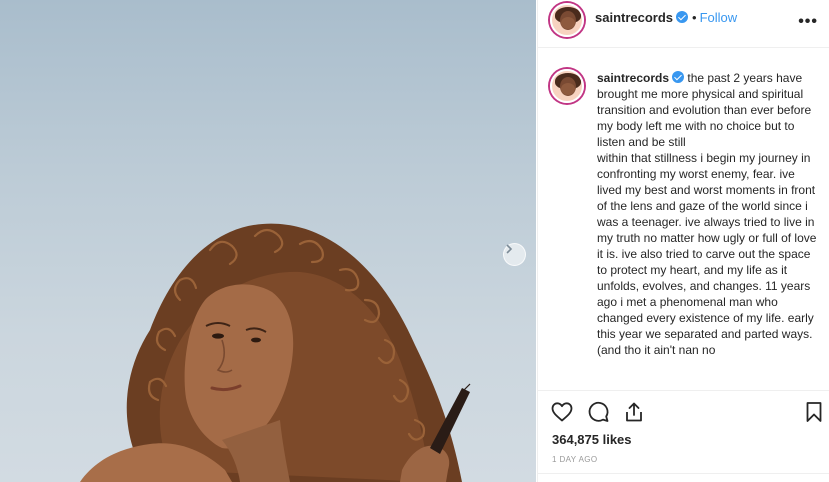 This screenshot has width=829, height=482. I want to click on post-timestamp: 1 DAY AGO, so click(575, 459).